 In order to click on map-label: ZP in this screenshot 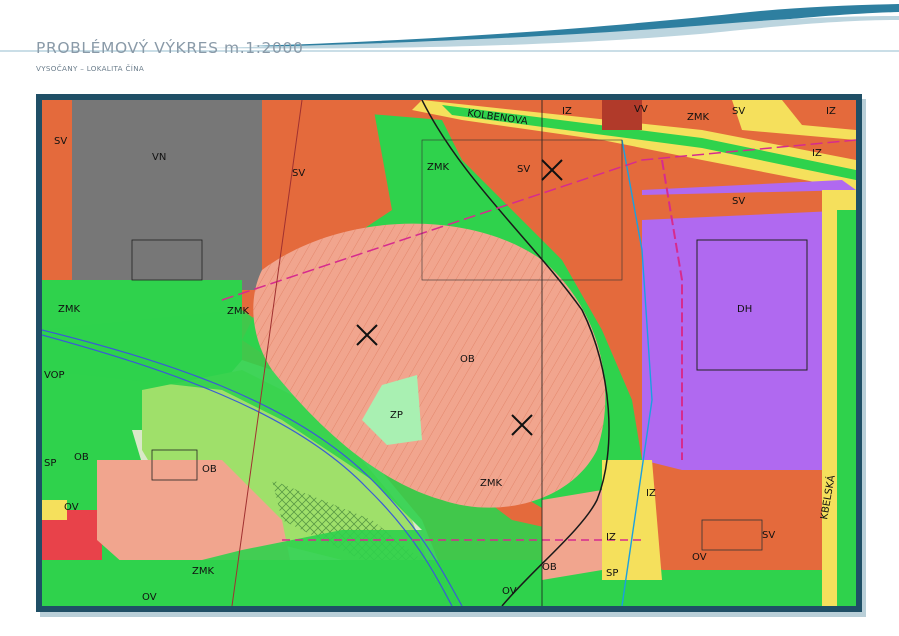, I will do `click(396, 415)`.